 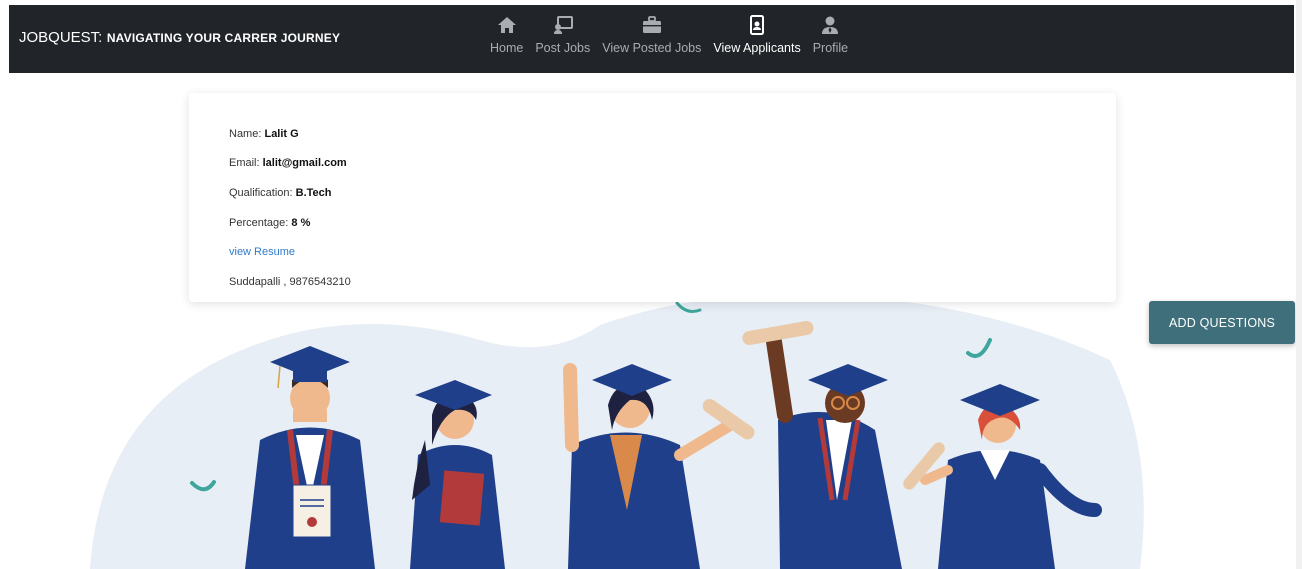 I want to click on percentage-label: Percentage:, so click(x=259, y=223).